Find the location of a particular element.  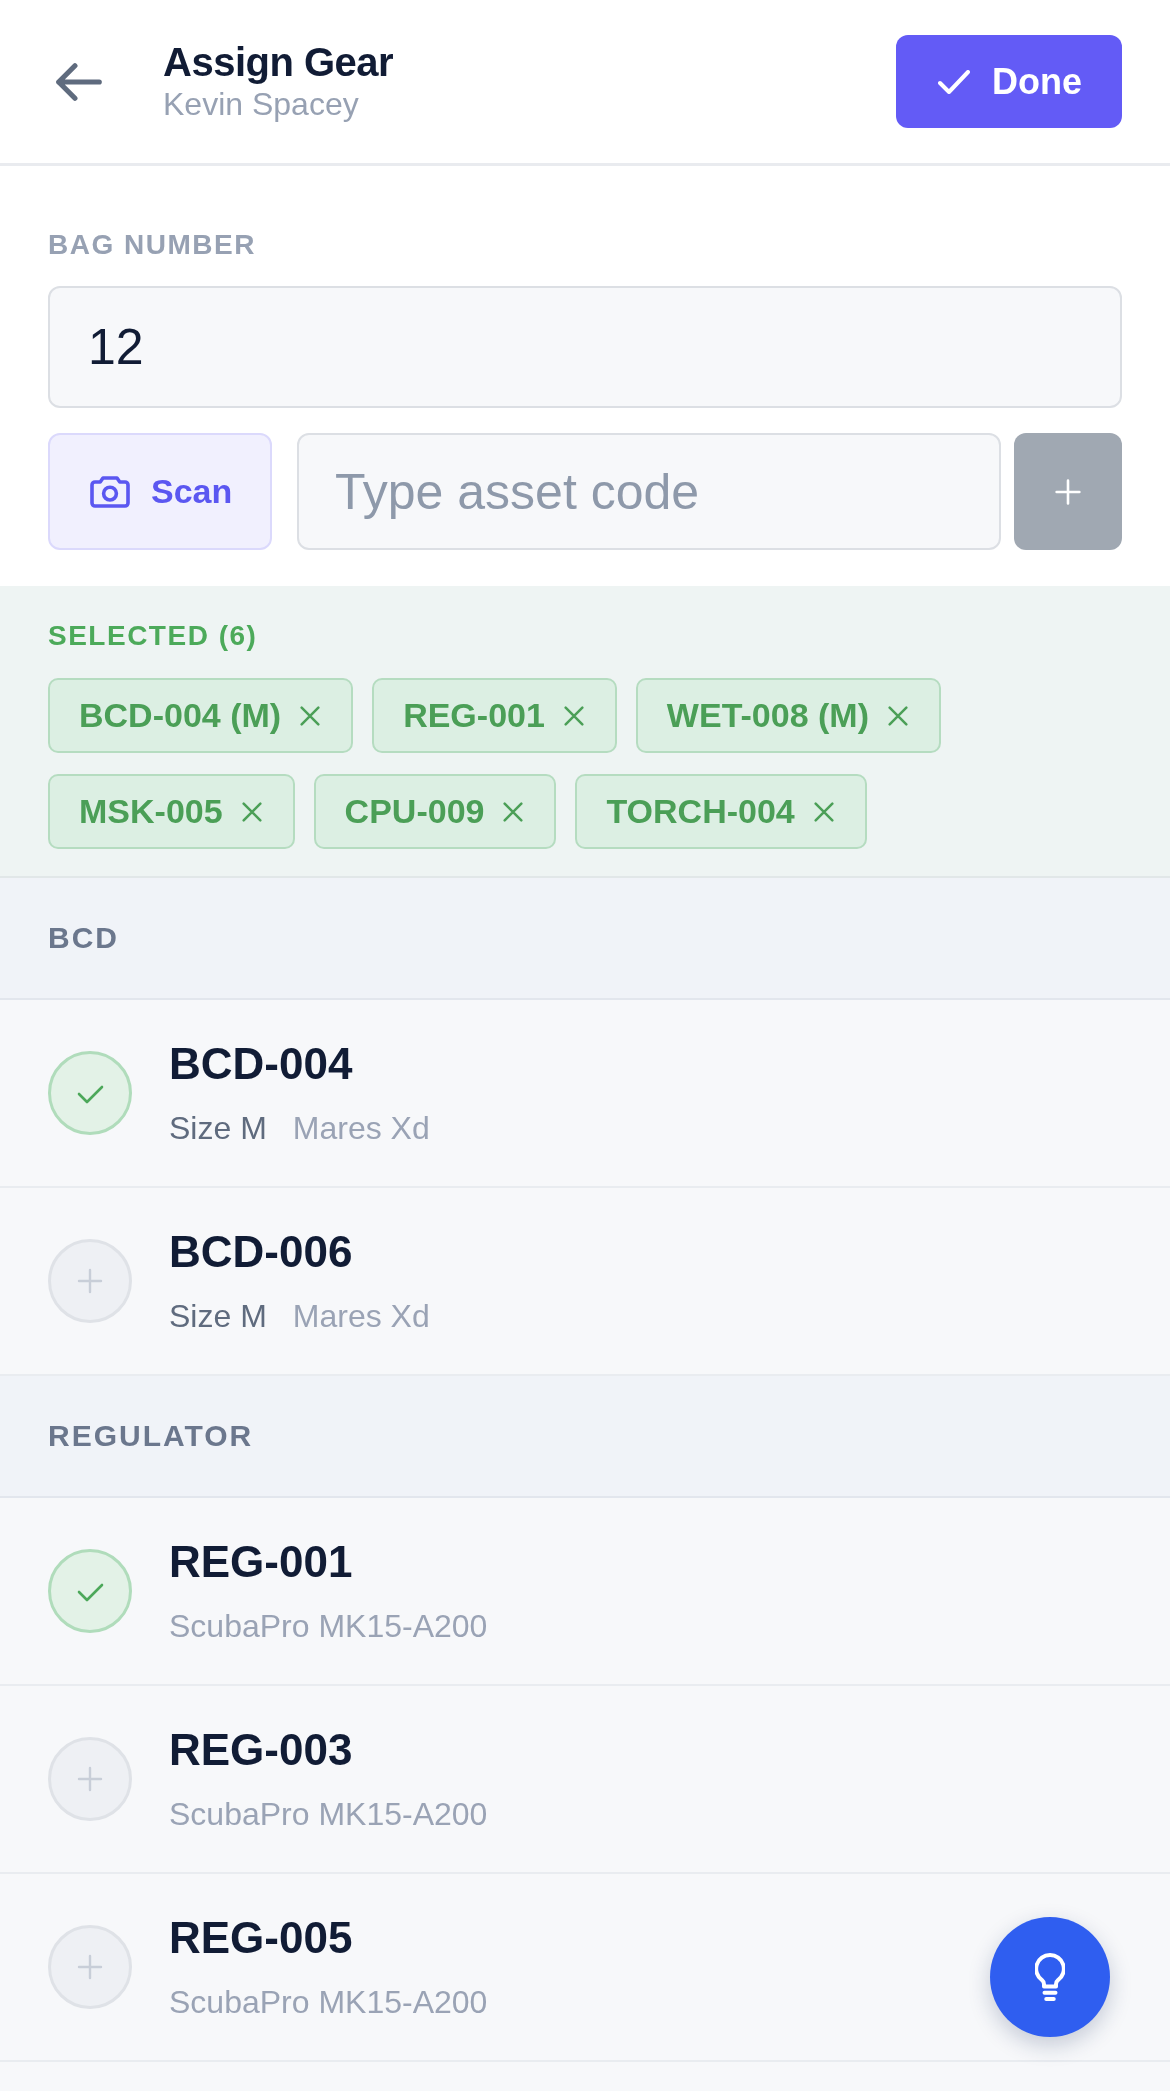

bag-number-field: 12 is located at coordinates (585, 347).